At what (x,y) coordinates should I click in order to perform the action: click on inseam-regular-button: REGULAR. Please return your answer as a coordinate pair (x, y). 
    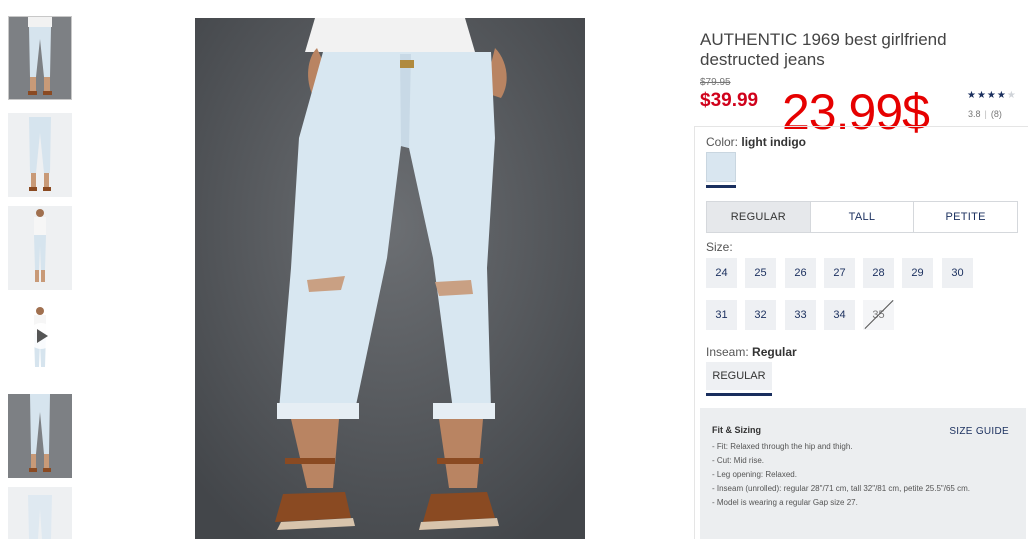
    Looking at the image, I should click on (739, 376).